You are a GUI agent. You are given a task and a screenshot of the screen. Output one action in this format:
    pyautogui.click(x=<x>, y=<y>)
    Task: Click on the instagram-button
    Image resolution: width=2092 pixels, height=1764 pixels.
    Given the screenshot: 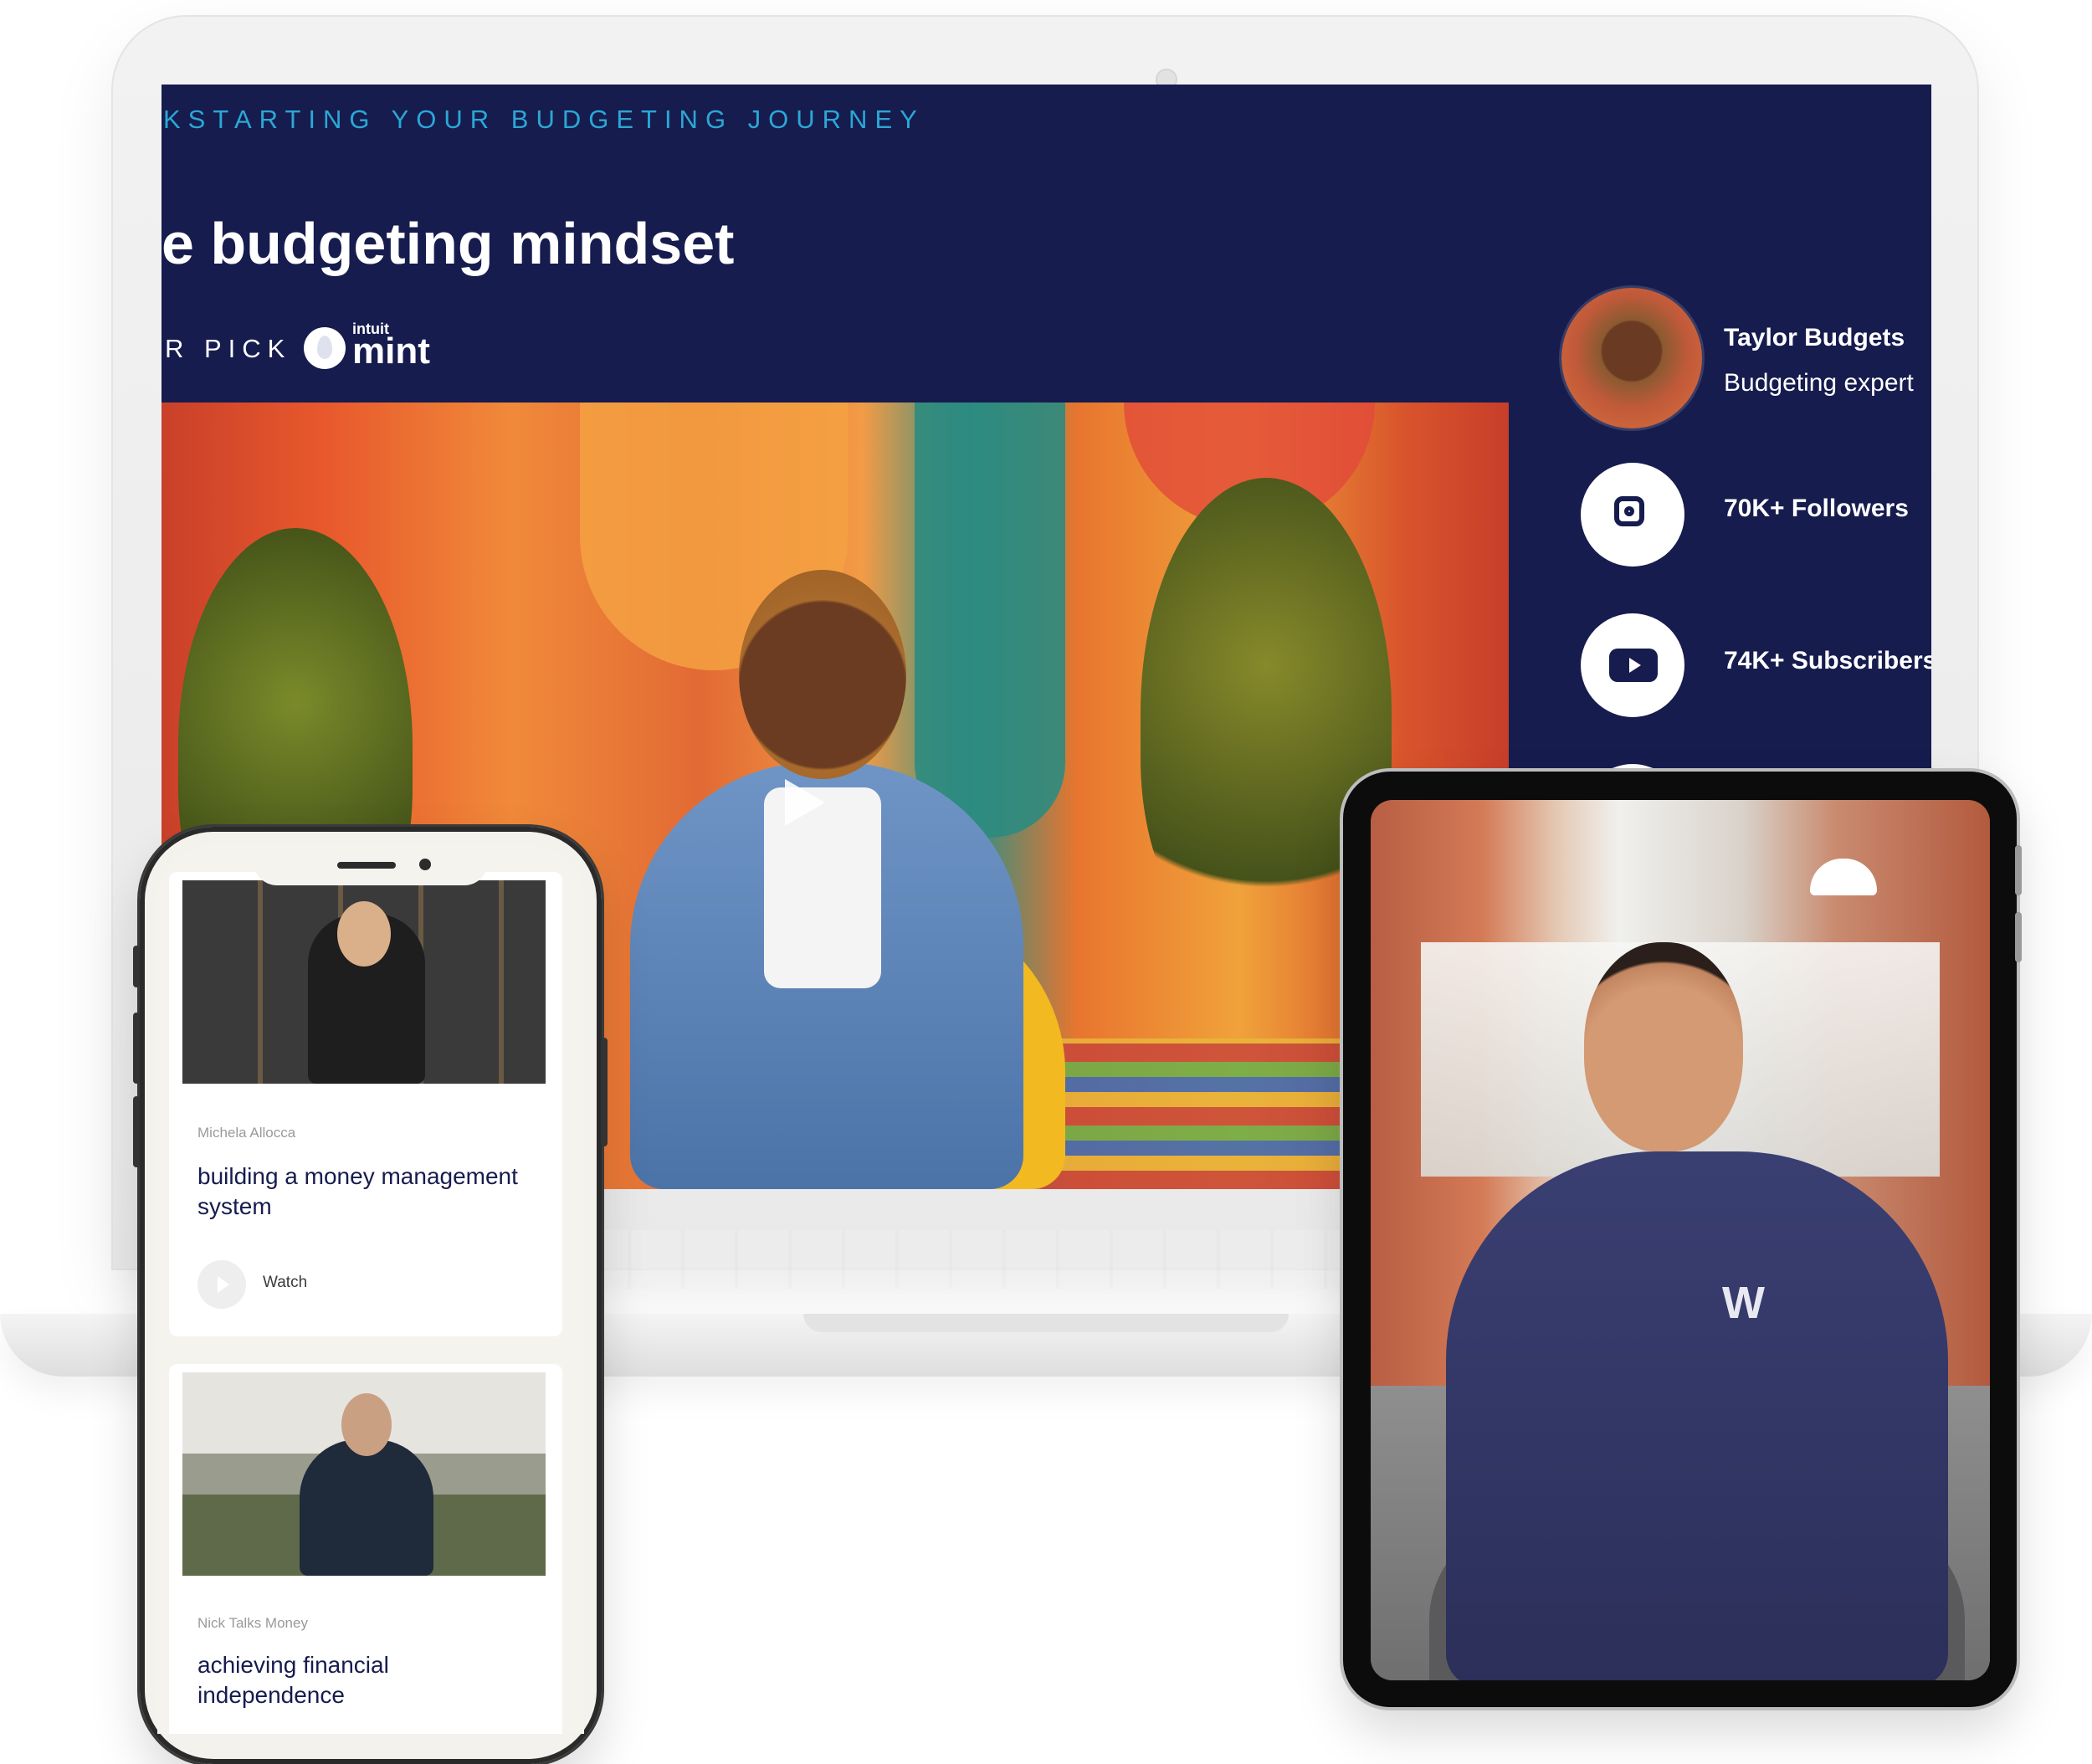 What is the action you would take?
    pyautogui.click(x=1633, y=515)
    